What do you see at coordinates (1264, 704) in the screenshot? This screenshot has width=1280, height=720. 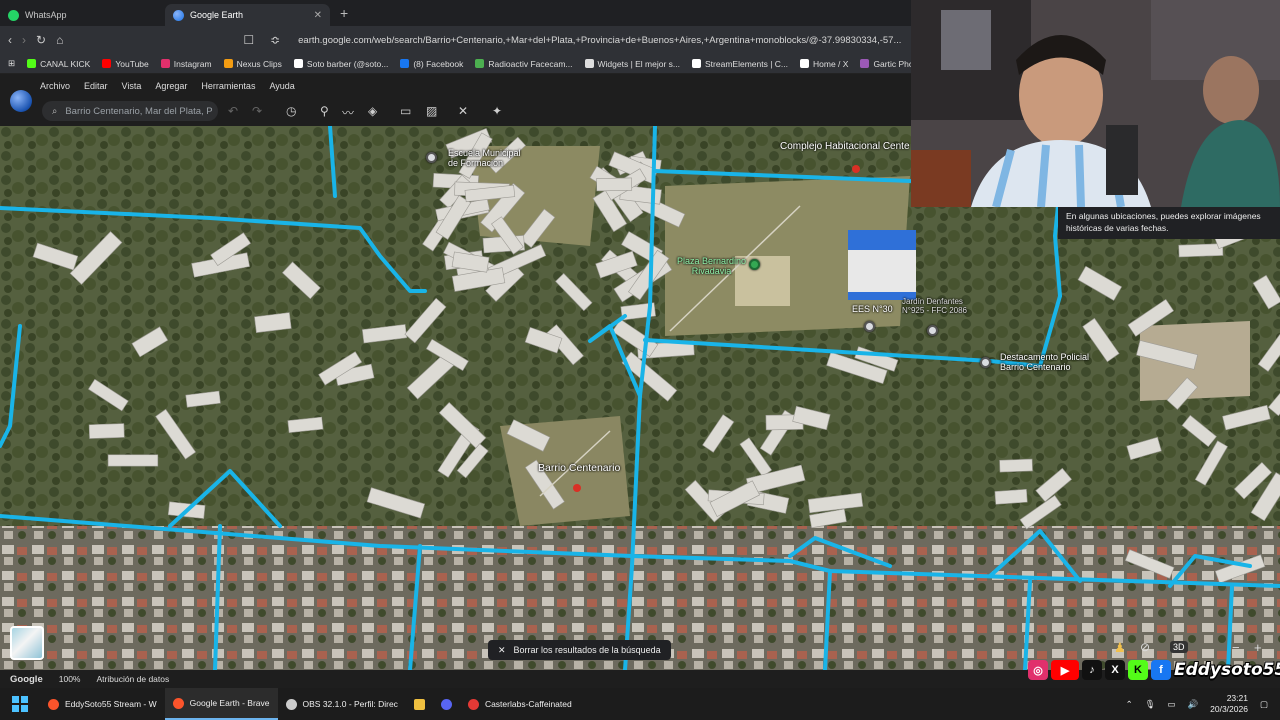 I see `notifications-icon: ▢` at bounding box center [1264, 704].